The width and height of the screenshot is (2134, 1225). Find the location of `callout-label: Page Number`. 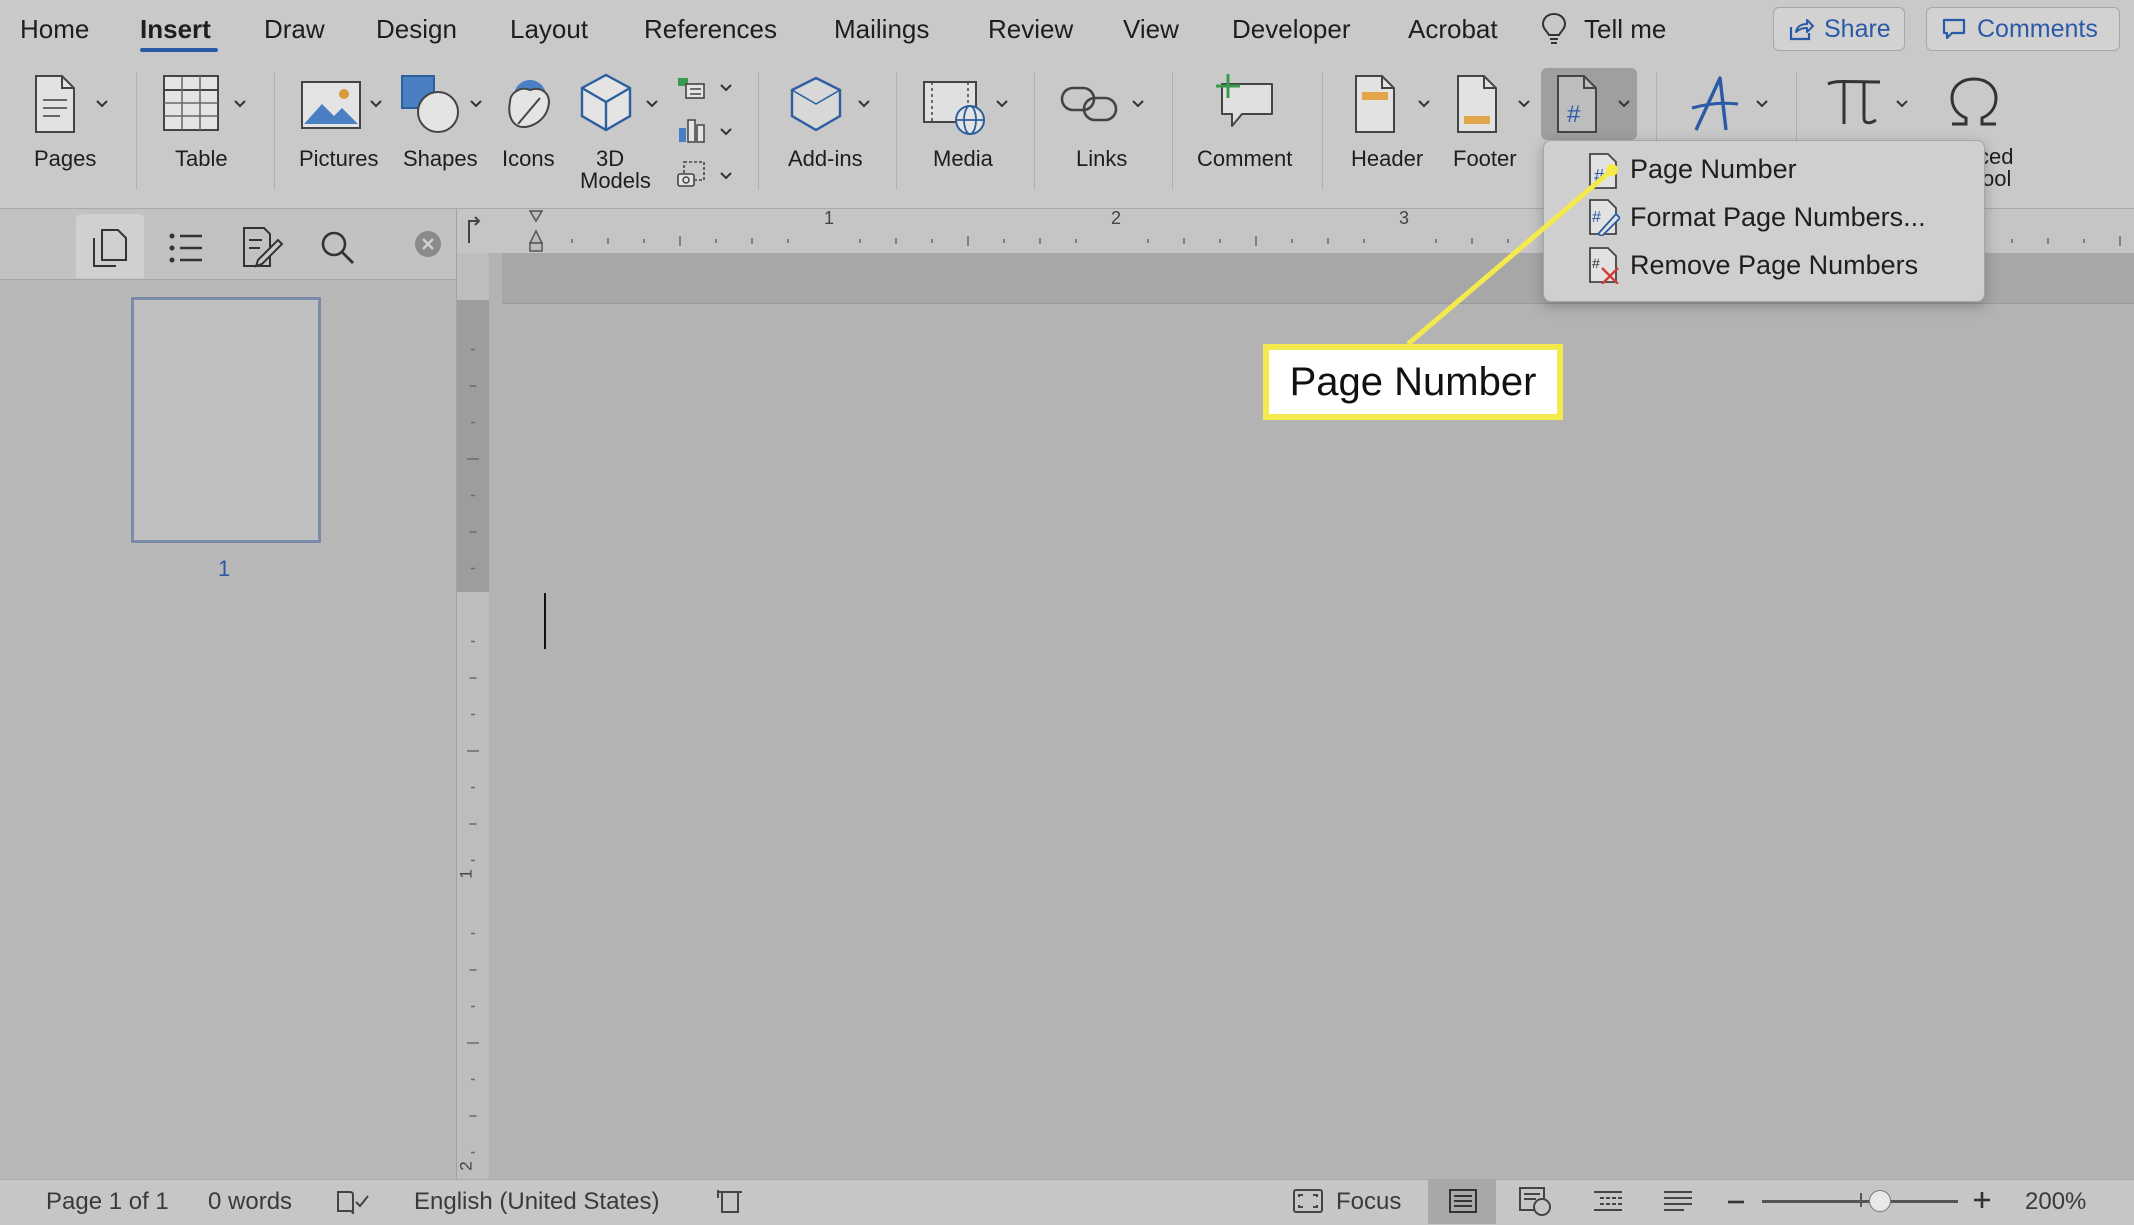

callout-label: Page Number is located at coordinates (1413, 382).